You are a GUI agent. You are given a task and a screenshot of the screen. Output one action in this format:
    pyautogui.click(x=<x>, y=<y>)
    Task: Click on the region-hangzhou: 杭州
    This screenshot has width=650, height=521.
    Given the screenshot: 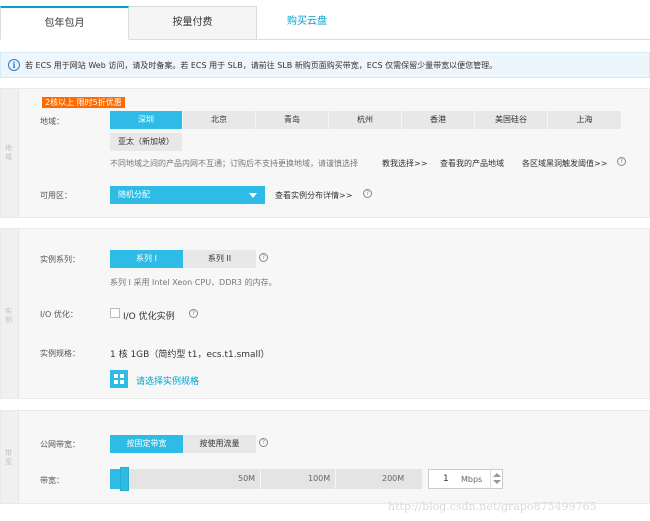 What is the action you would take?
    pyautogui.click(x=365, y=120)
    